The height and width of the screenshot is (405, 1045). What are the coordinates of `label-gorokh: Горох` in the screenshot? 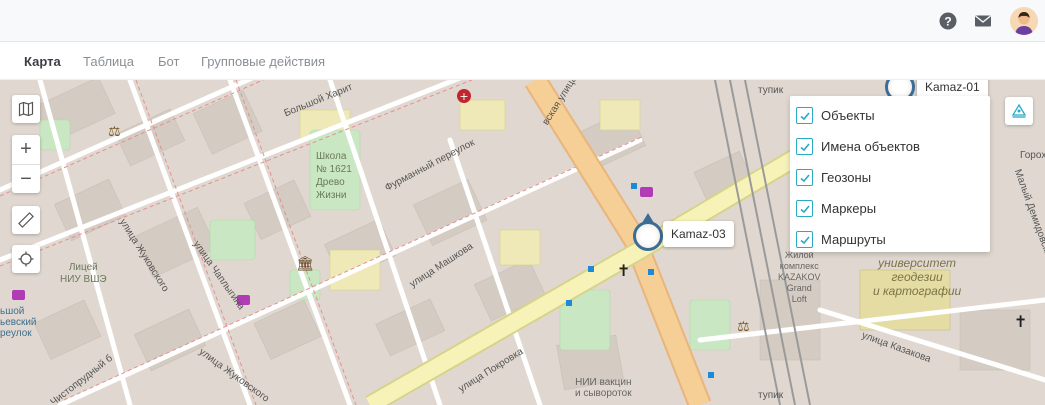 It's located at (1032, 155).